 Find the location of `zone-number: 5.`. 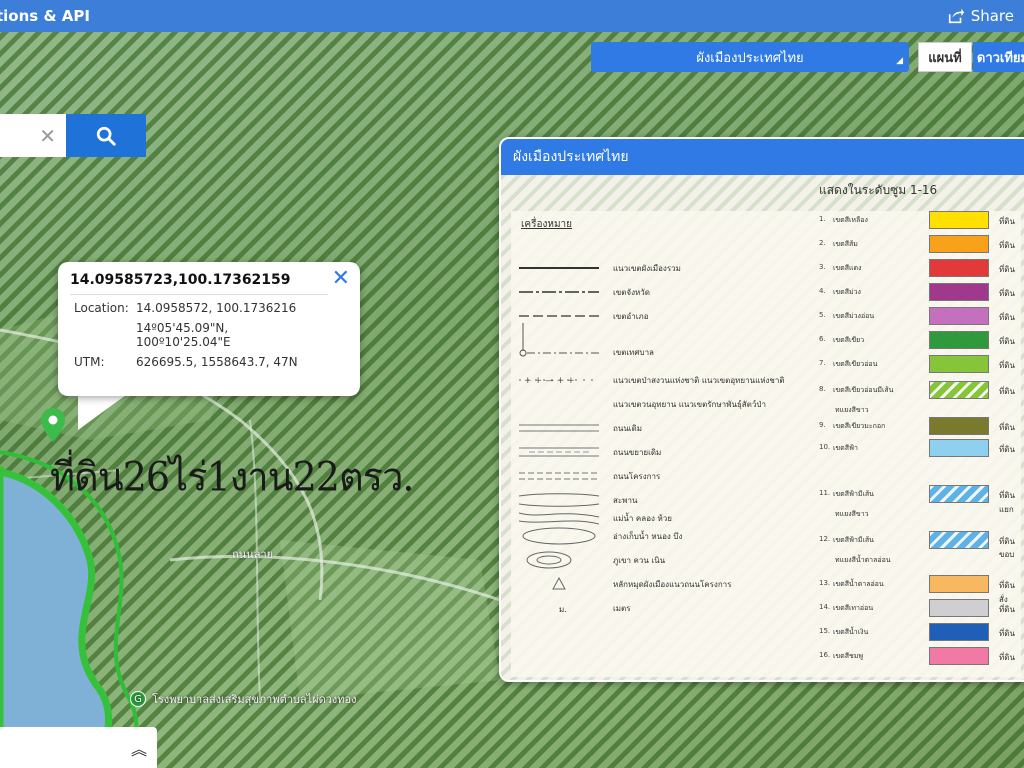

zone-number: 5. is located at coordinates (822, 315).